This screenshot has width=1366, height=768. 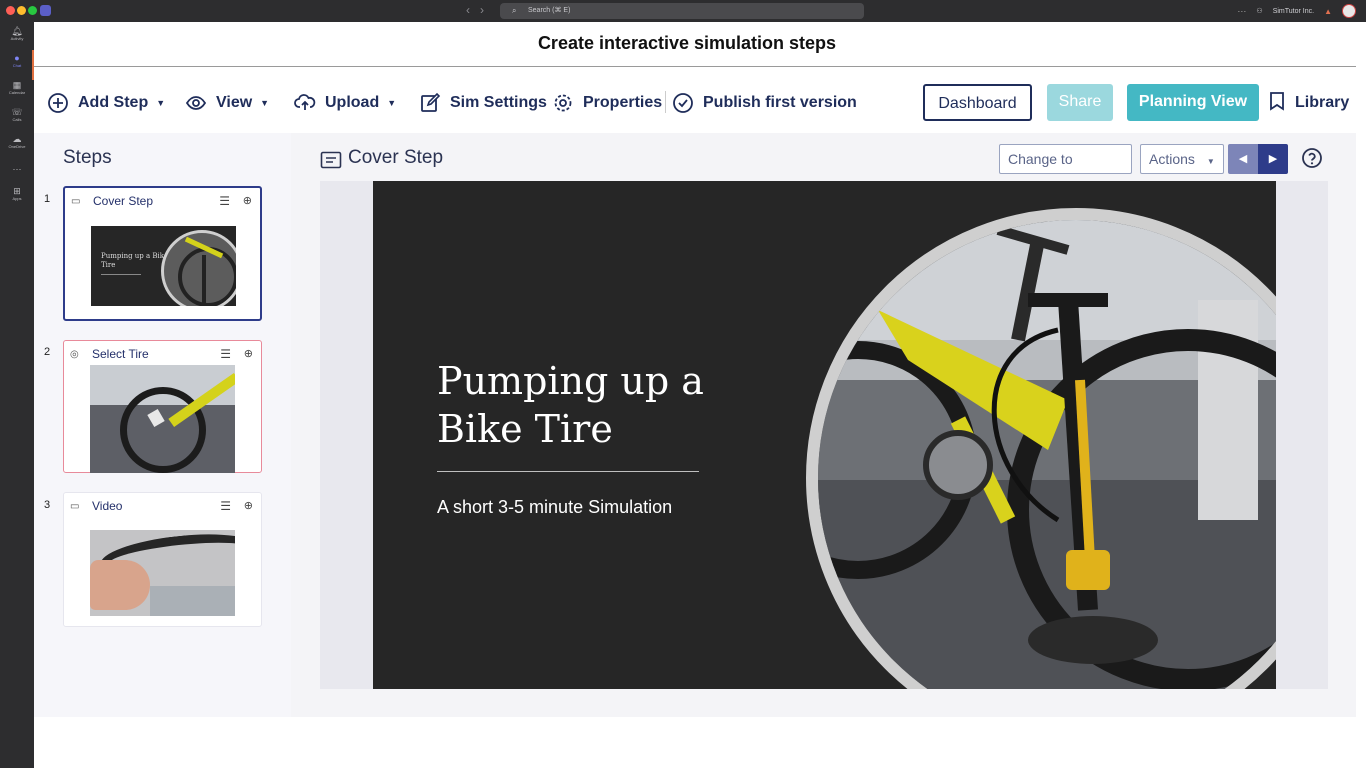 What do you see at coordinates (74, 354) in the screenshot?
I see `target-icon: ◎` at bounding box center [74, 354].